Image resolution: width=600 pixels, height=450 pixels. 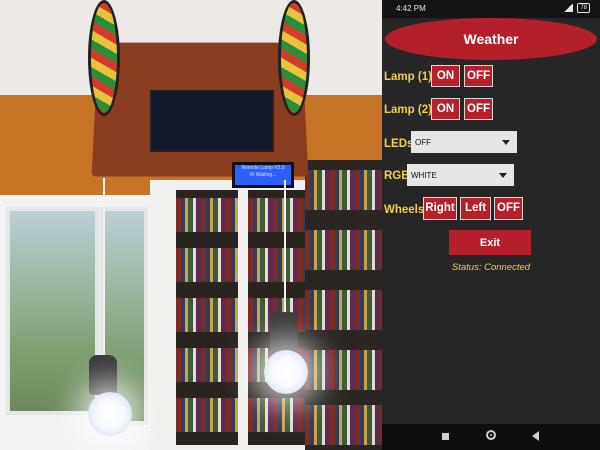 What do you see at coordinates (445, 76) in the screenshot?
I see `lamp1-on-button: ON` at bounding box center [445, 76].